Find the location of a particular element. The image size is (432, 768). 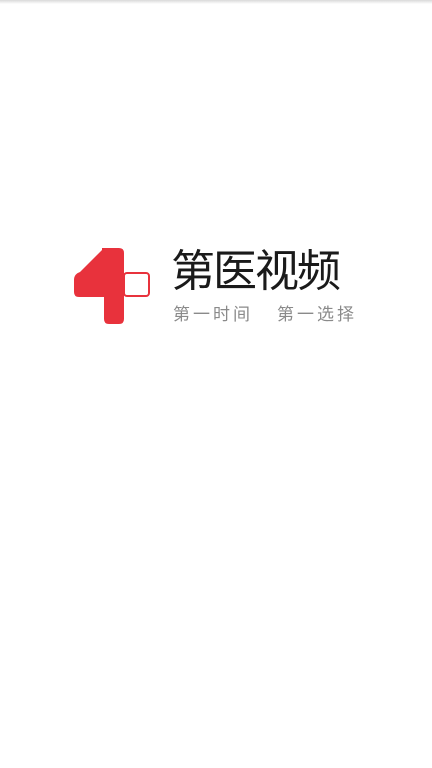

slogan-first-time: 第一时间 is located at coordinates (213, 315).